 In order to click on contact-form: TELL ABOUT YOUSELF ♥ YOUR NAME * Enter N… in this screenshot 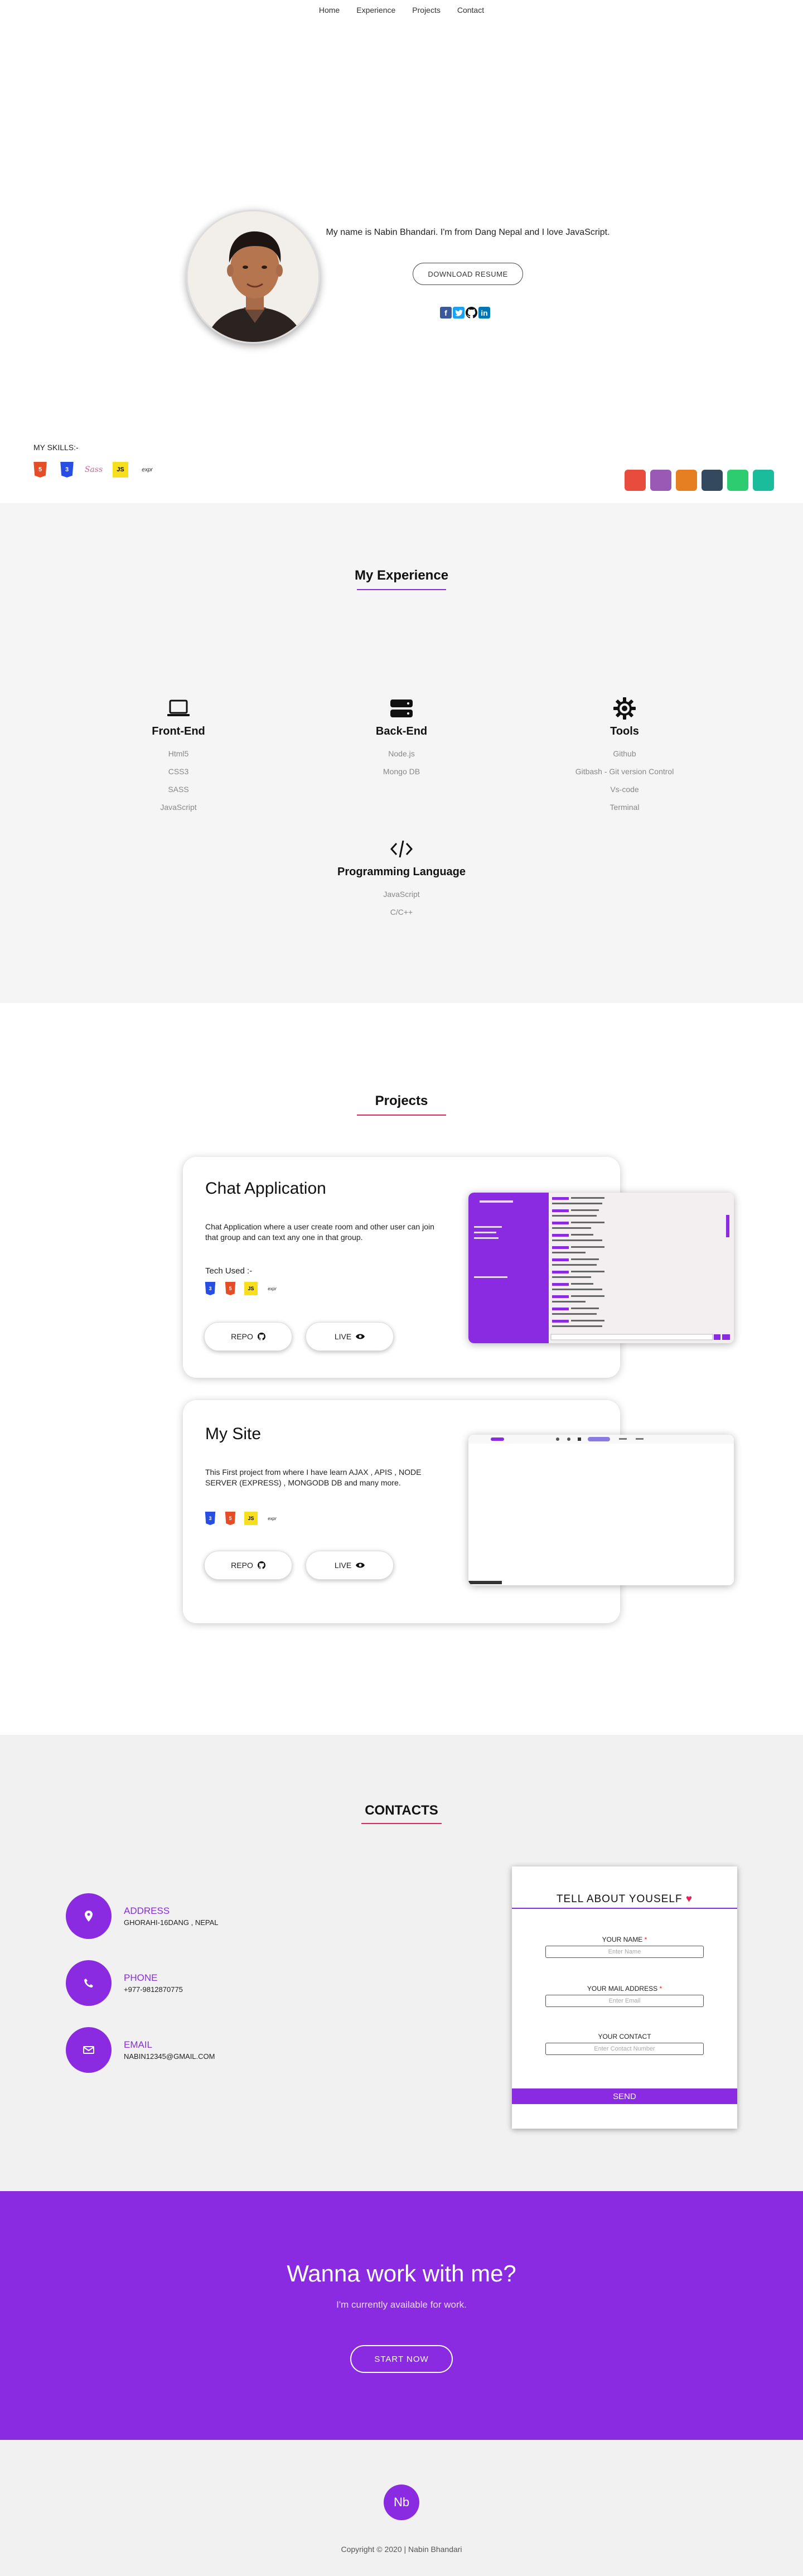, I will do `click(625, 1997)`.